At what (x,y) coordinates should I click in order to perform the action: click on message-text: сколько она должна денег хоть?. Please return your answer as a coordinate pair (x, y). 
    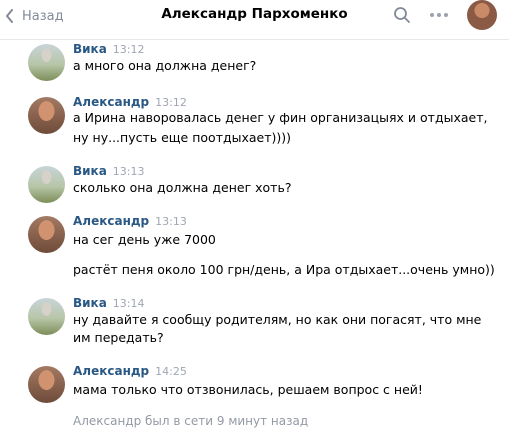
    Looking at the image, I should click on (182, 187).